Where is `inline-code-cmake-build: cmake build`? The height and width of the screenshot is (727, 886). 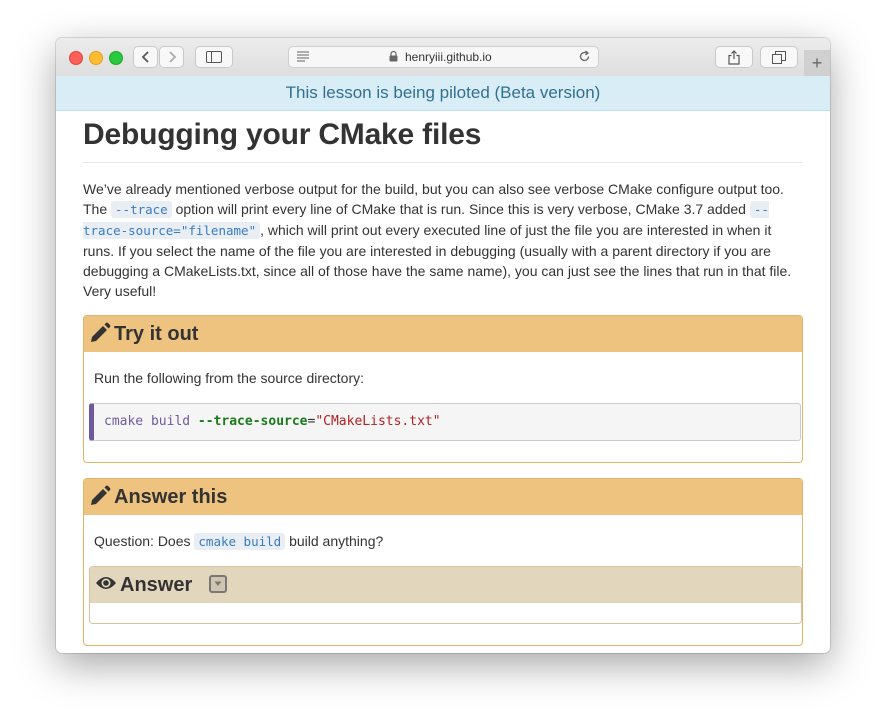 inline-code-cmake-build: cmake build is located at coordinates (240, 541).